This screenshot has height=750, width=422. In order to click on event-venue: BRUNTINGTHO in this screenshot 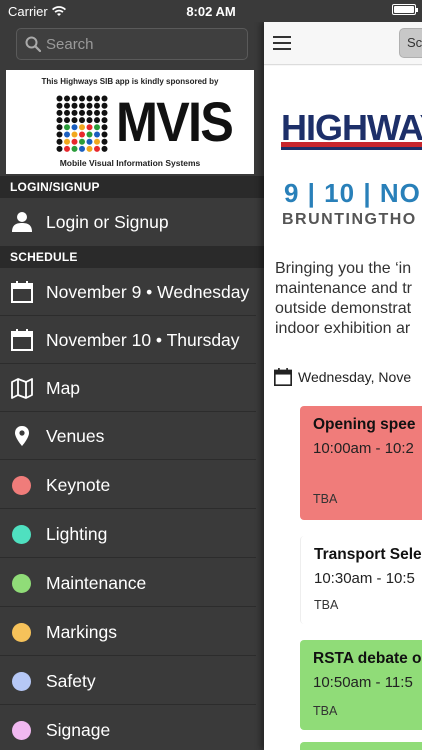, I will do `click(349, 219)`.